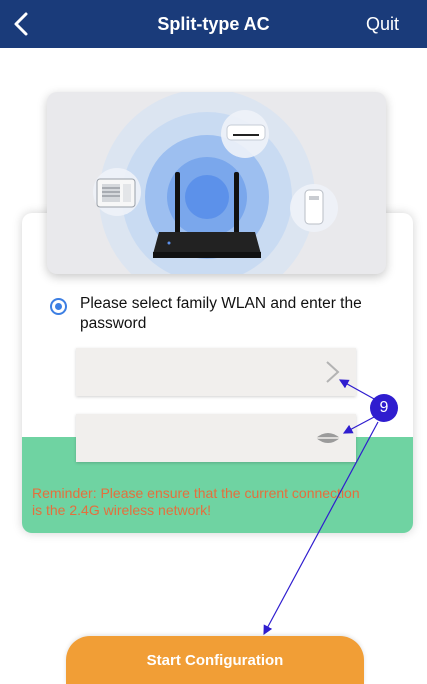 The width and height of the screenshot is (427, 684). What do you see at coordinates (245, 134) in the screenshot?
I see `wall-ac-icon` at bounding box center [245, 134].